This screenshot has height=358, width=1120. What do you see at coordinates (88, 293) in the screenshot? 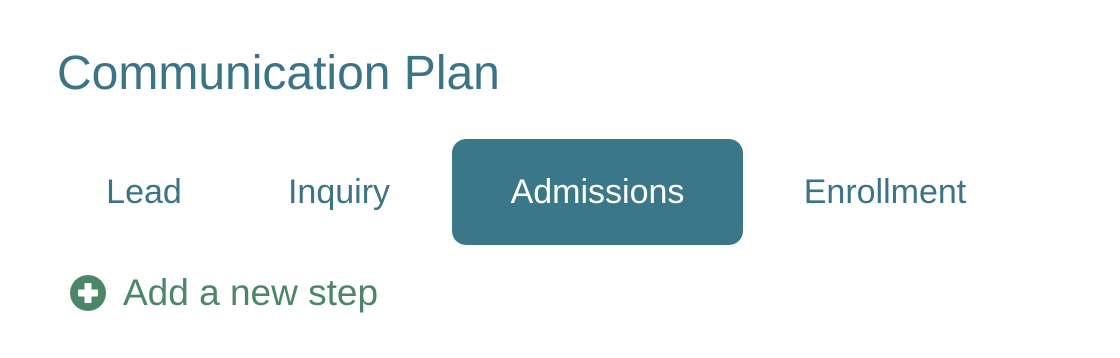
I see `plus-circle-icon` at bounding box center [88, 293].